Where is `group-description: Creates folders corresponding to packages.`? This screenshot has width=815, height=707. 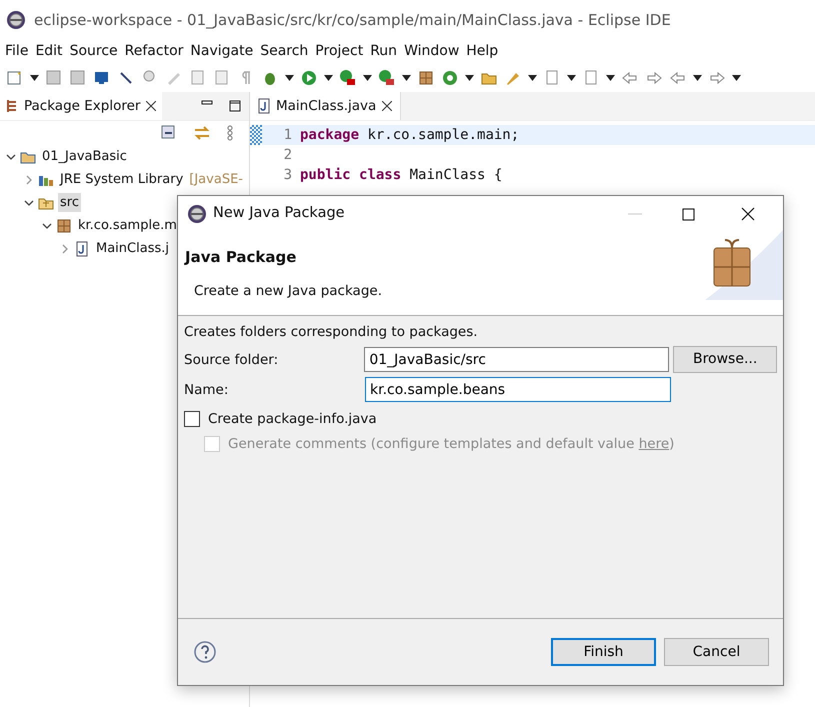
group-description: Creates folders corresponding to packages. is located at coordinates (331, 332).